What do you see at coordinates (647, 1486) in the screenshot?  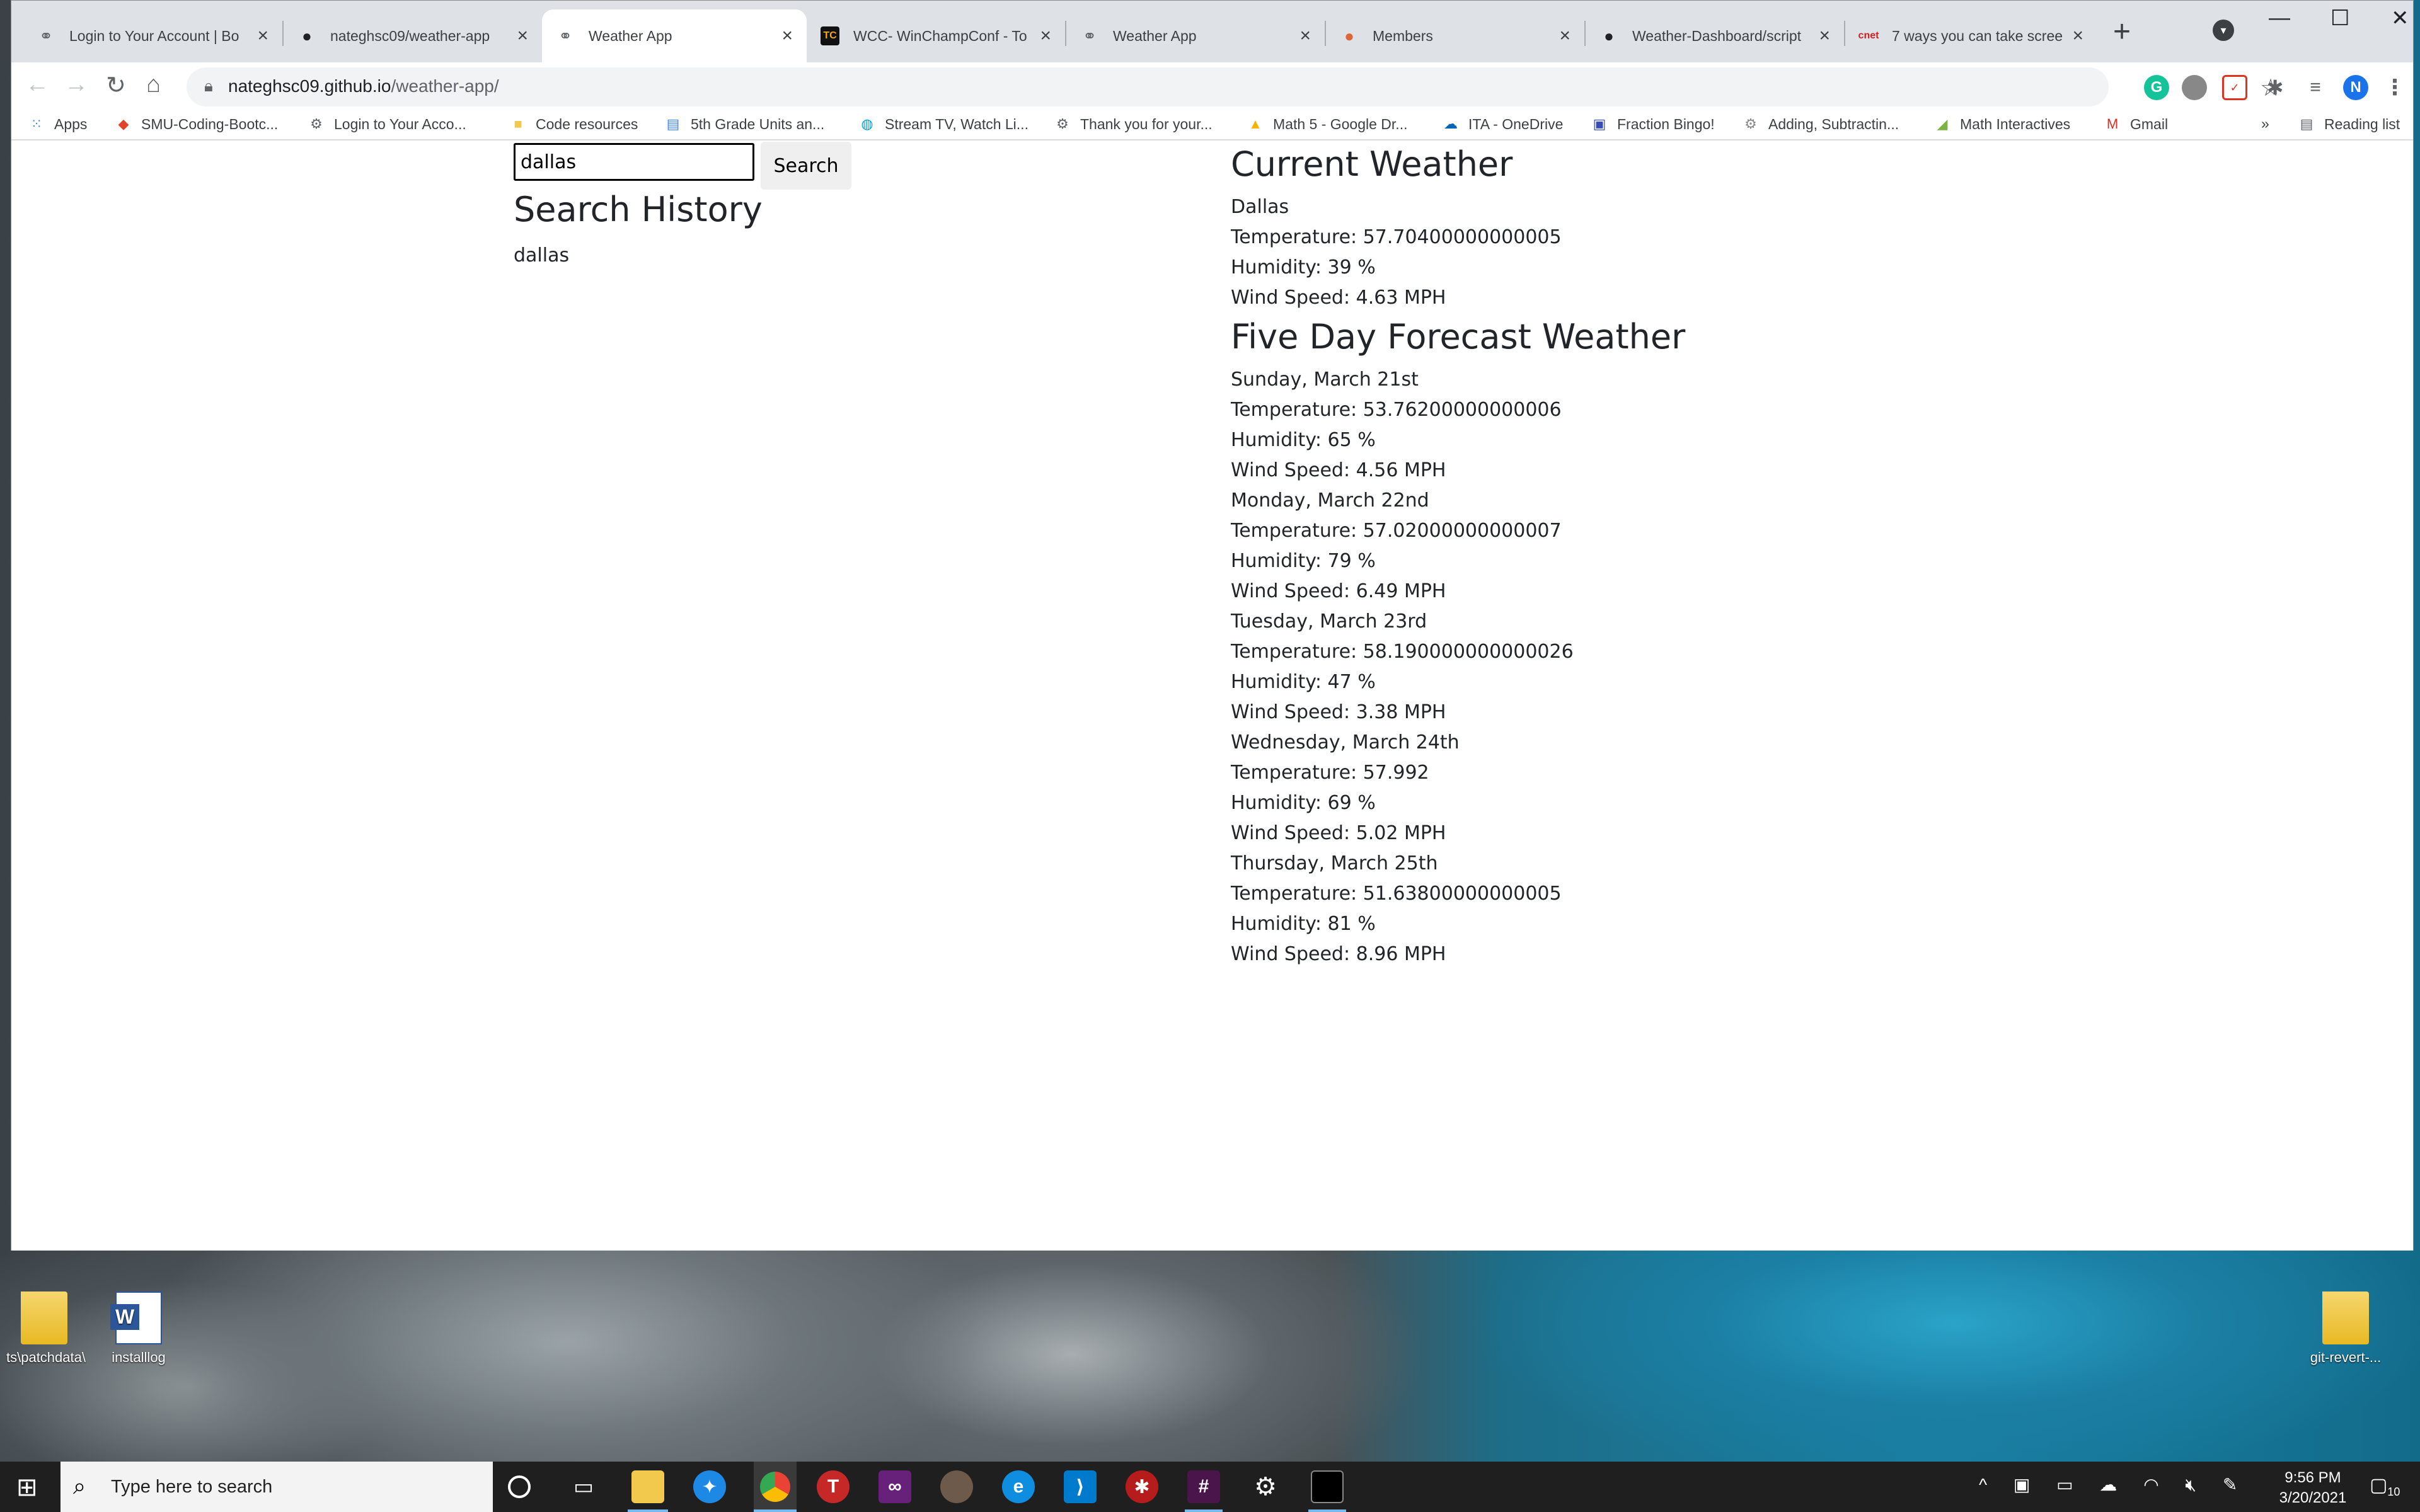 I see `file-explorer-icon` at bounding box center [647, 1486].